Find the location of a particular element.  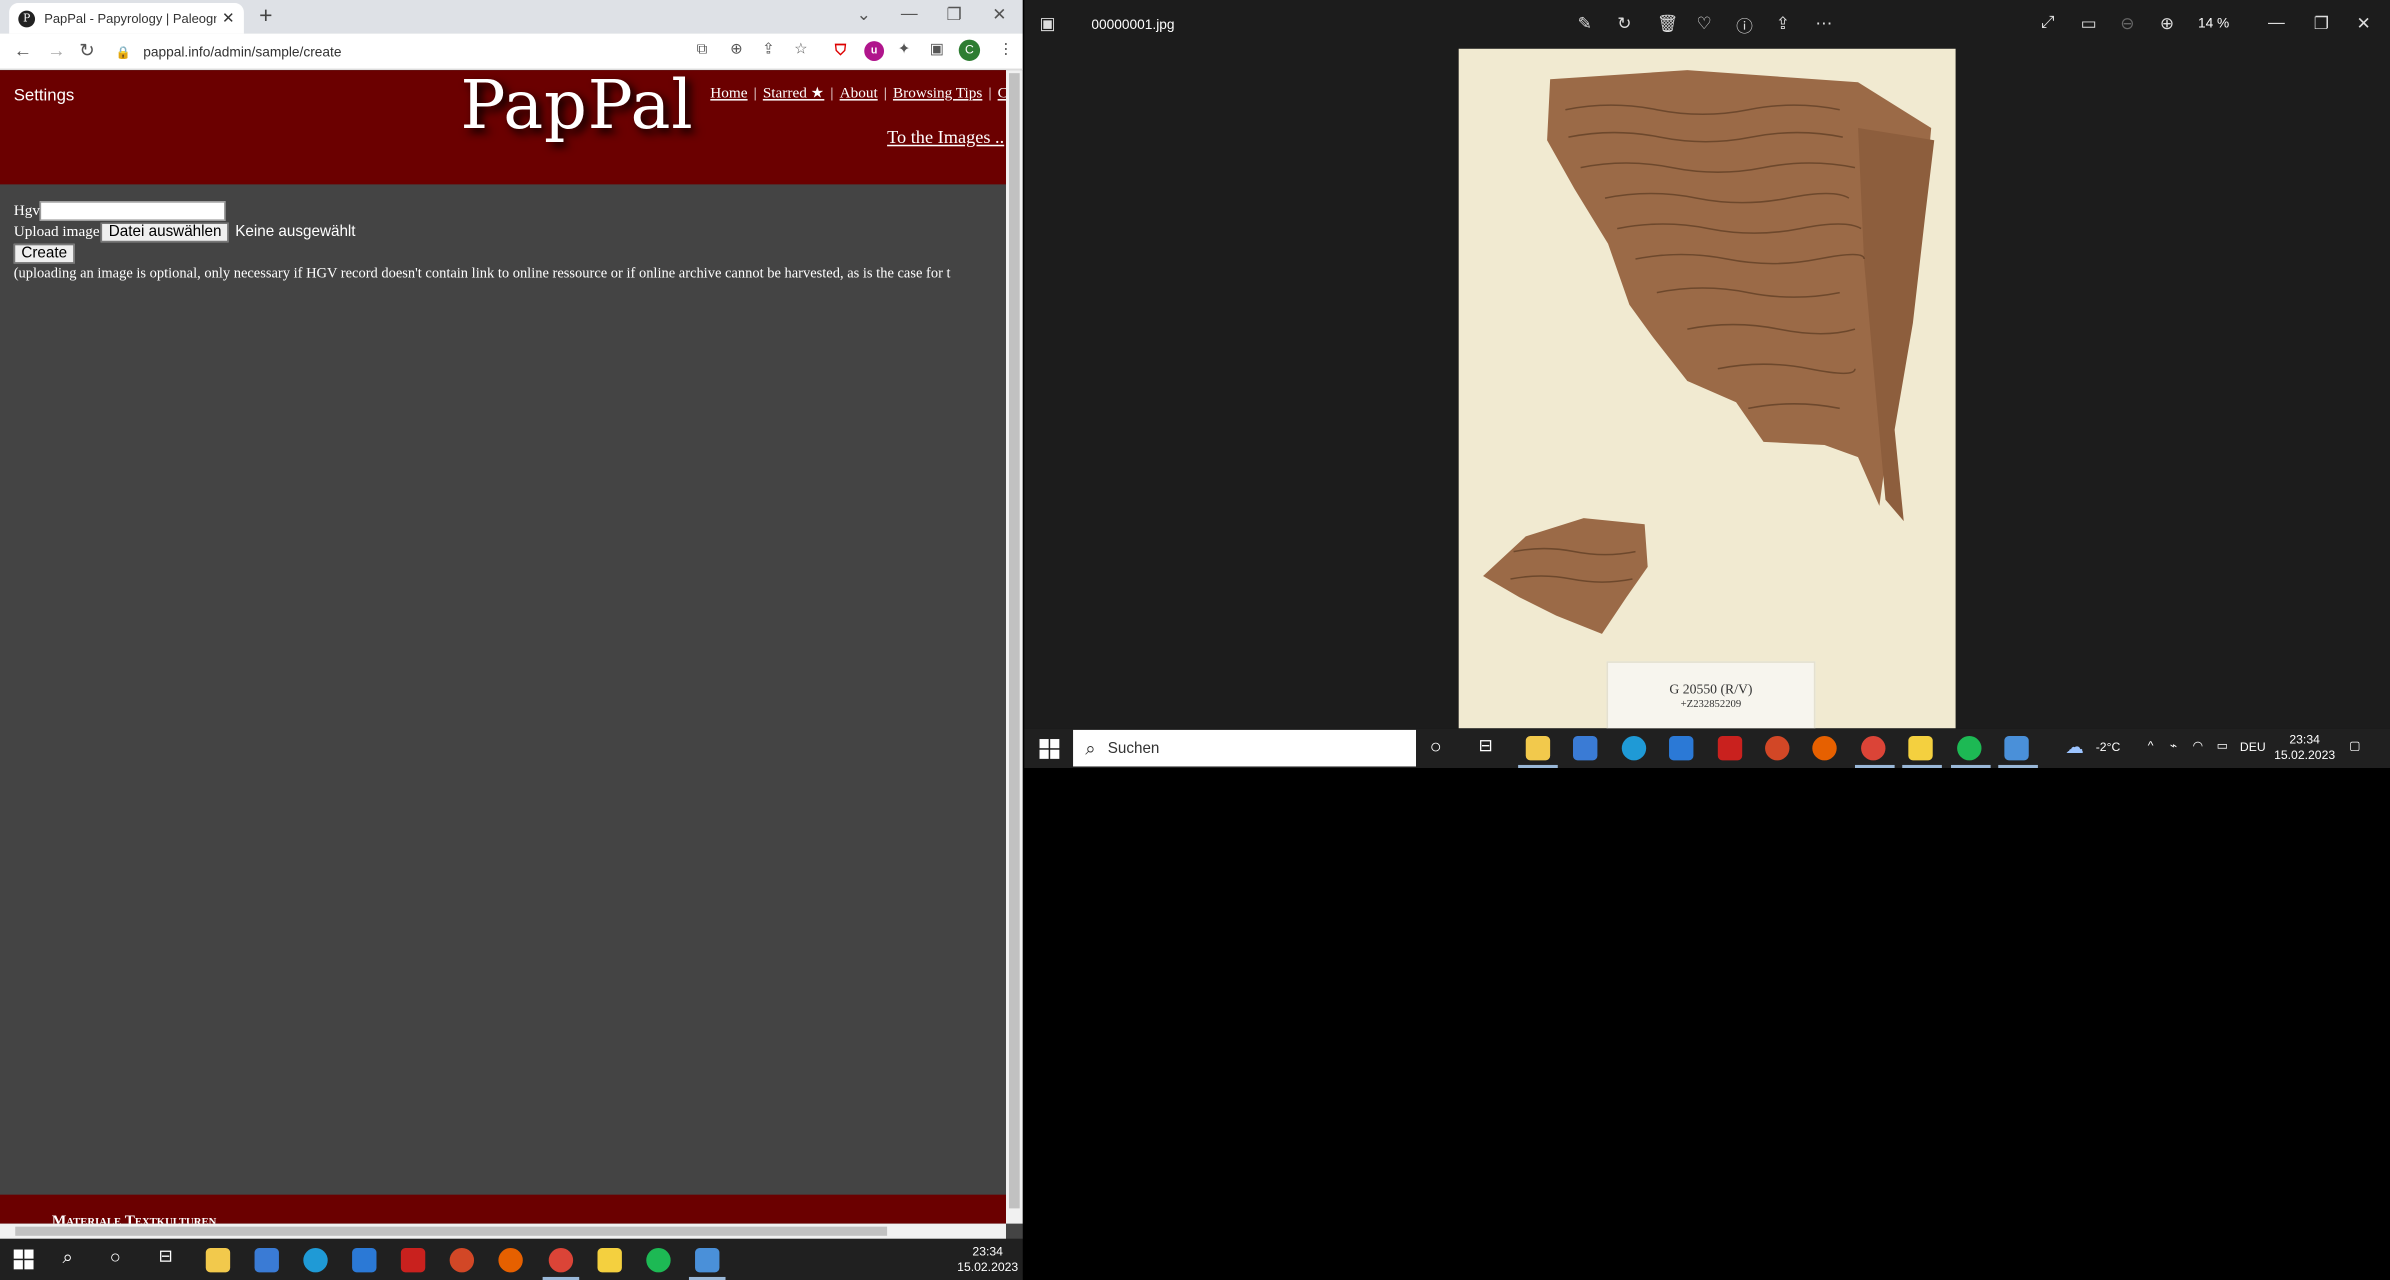

vertical-scroll-thumb is located at coordinates (1014, 641).